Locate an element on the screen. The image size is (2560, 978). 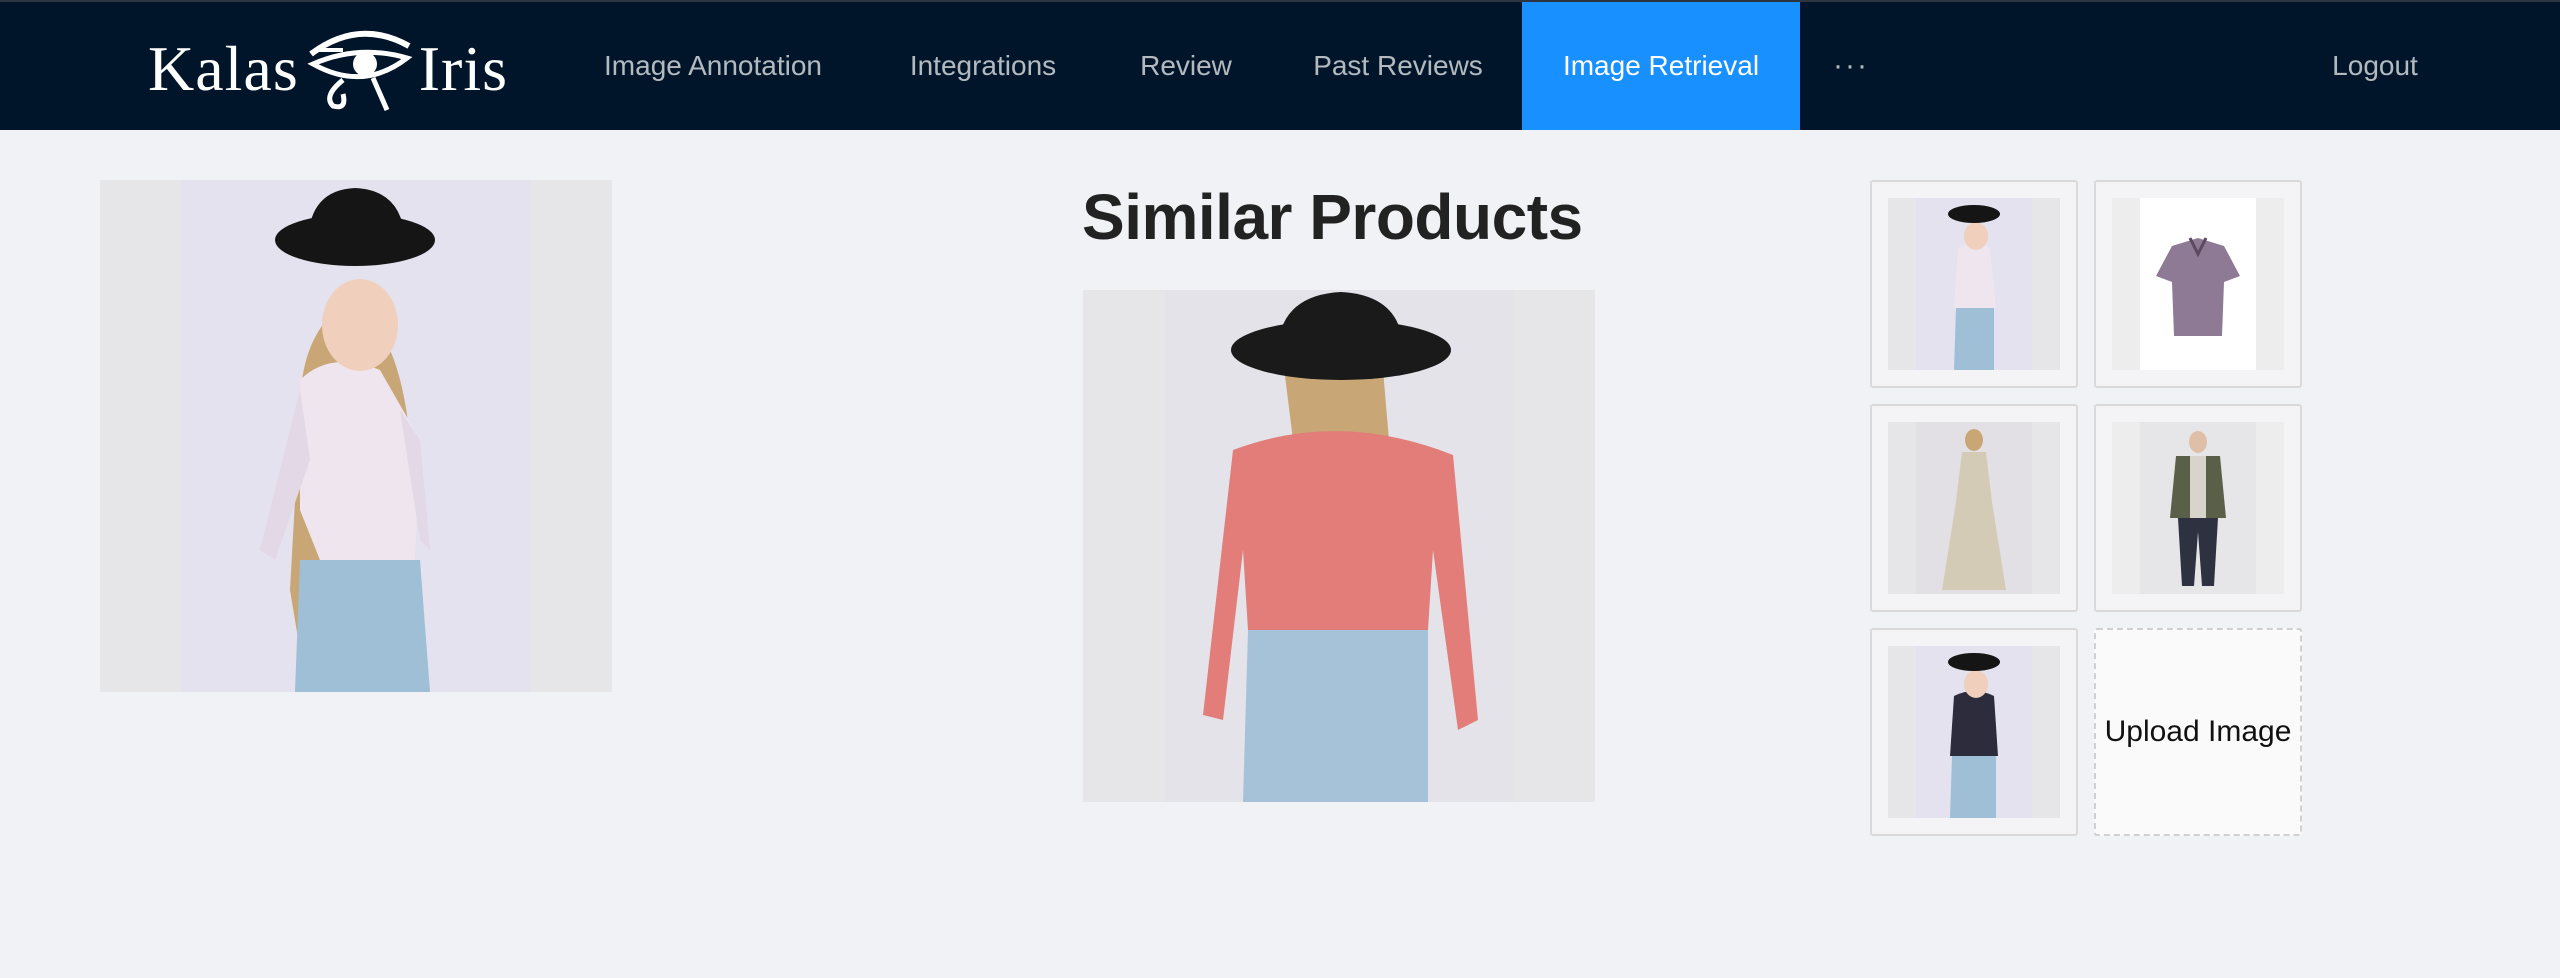
kalas-iris-logo: Kalas Iris is located at coordinates (328, 69).